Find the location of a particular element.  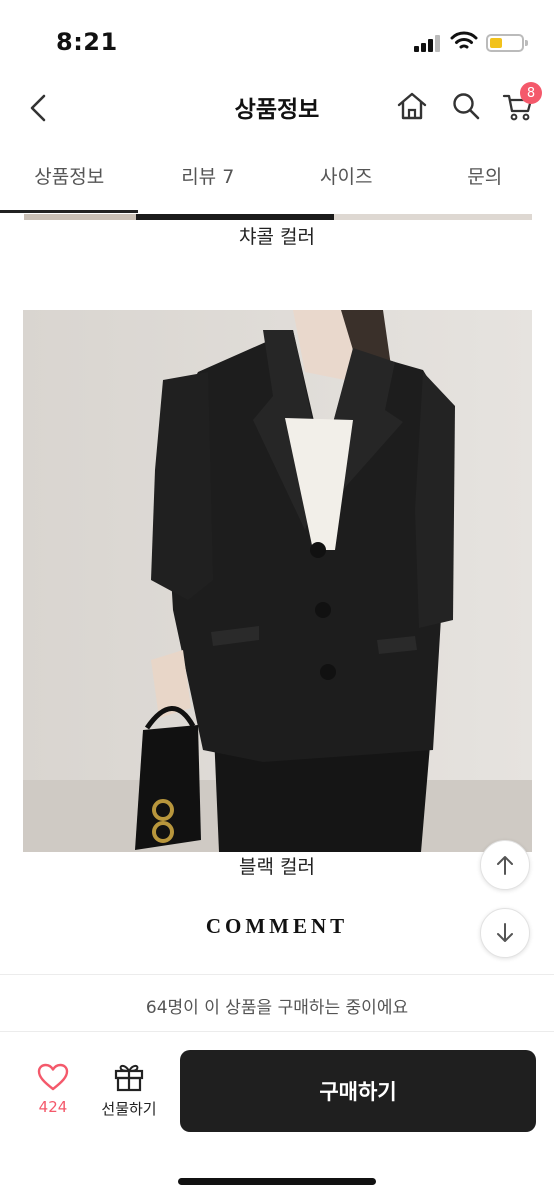

buy-button: 구매하기 is located at coordinates (358, 1091).